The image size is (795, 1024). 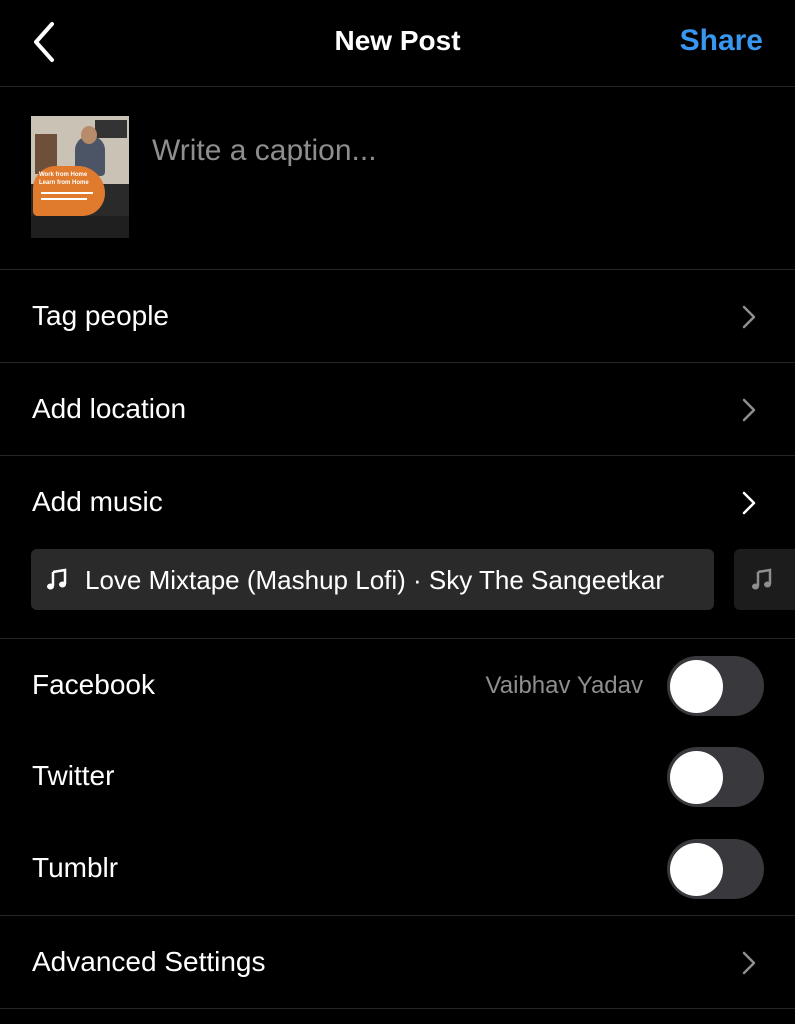 I want to click on tag-people-label: Tag people, so click(x=101, y=315).